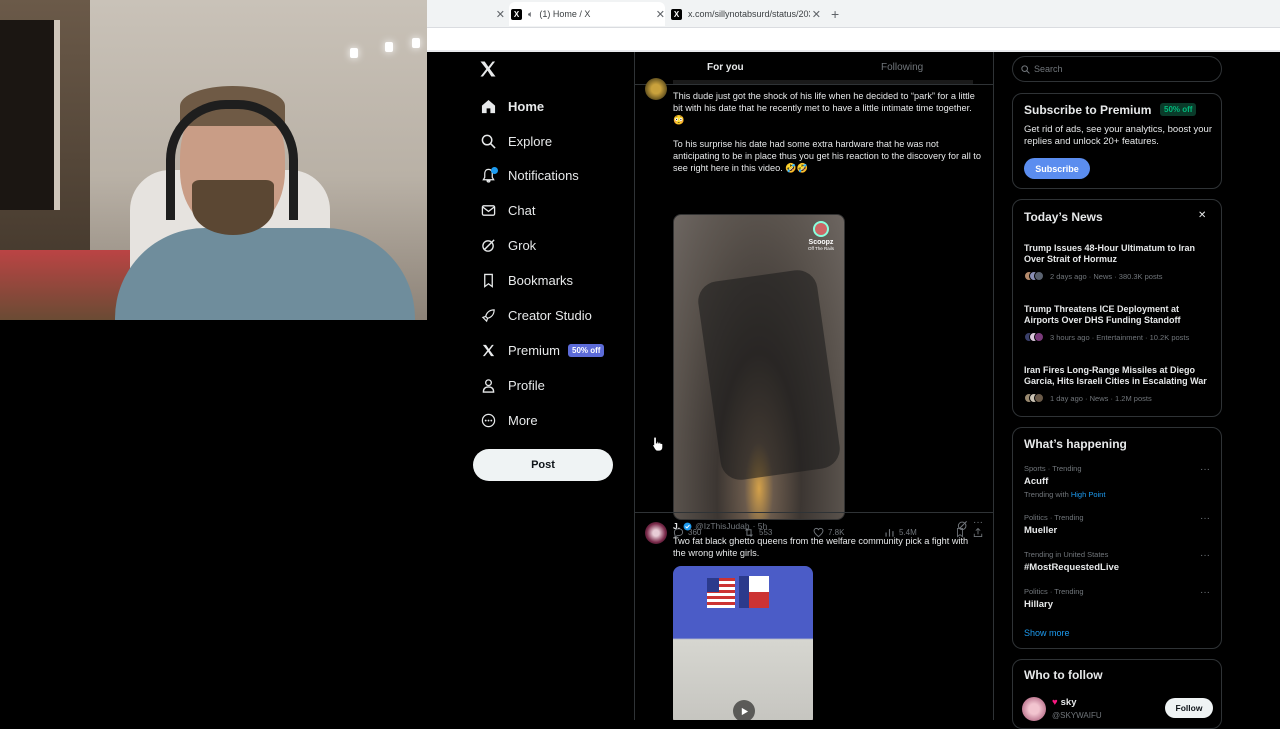 The image size is (1280, 729). What do you see at coordinates (516, 141) in the screenshot?
I see `nav-explore: Explore` at bounding box center [516, 141].